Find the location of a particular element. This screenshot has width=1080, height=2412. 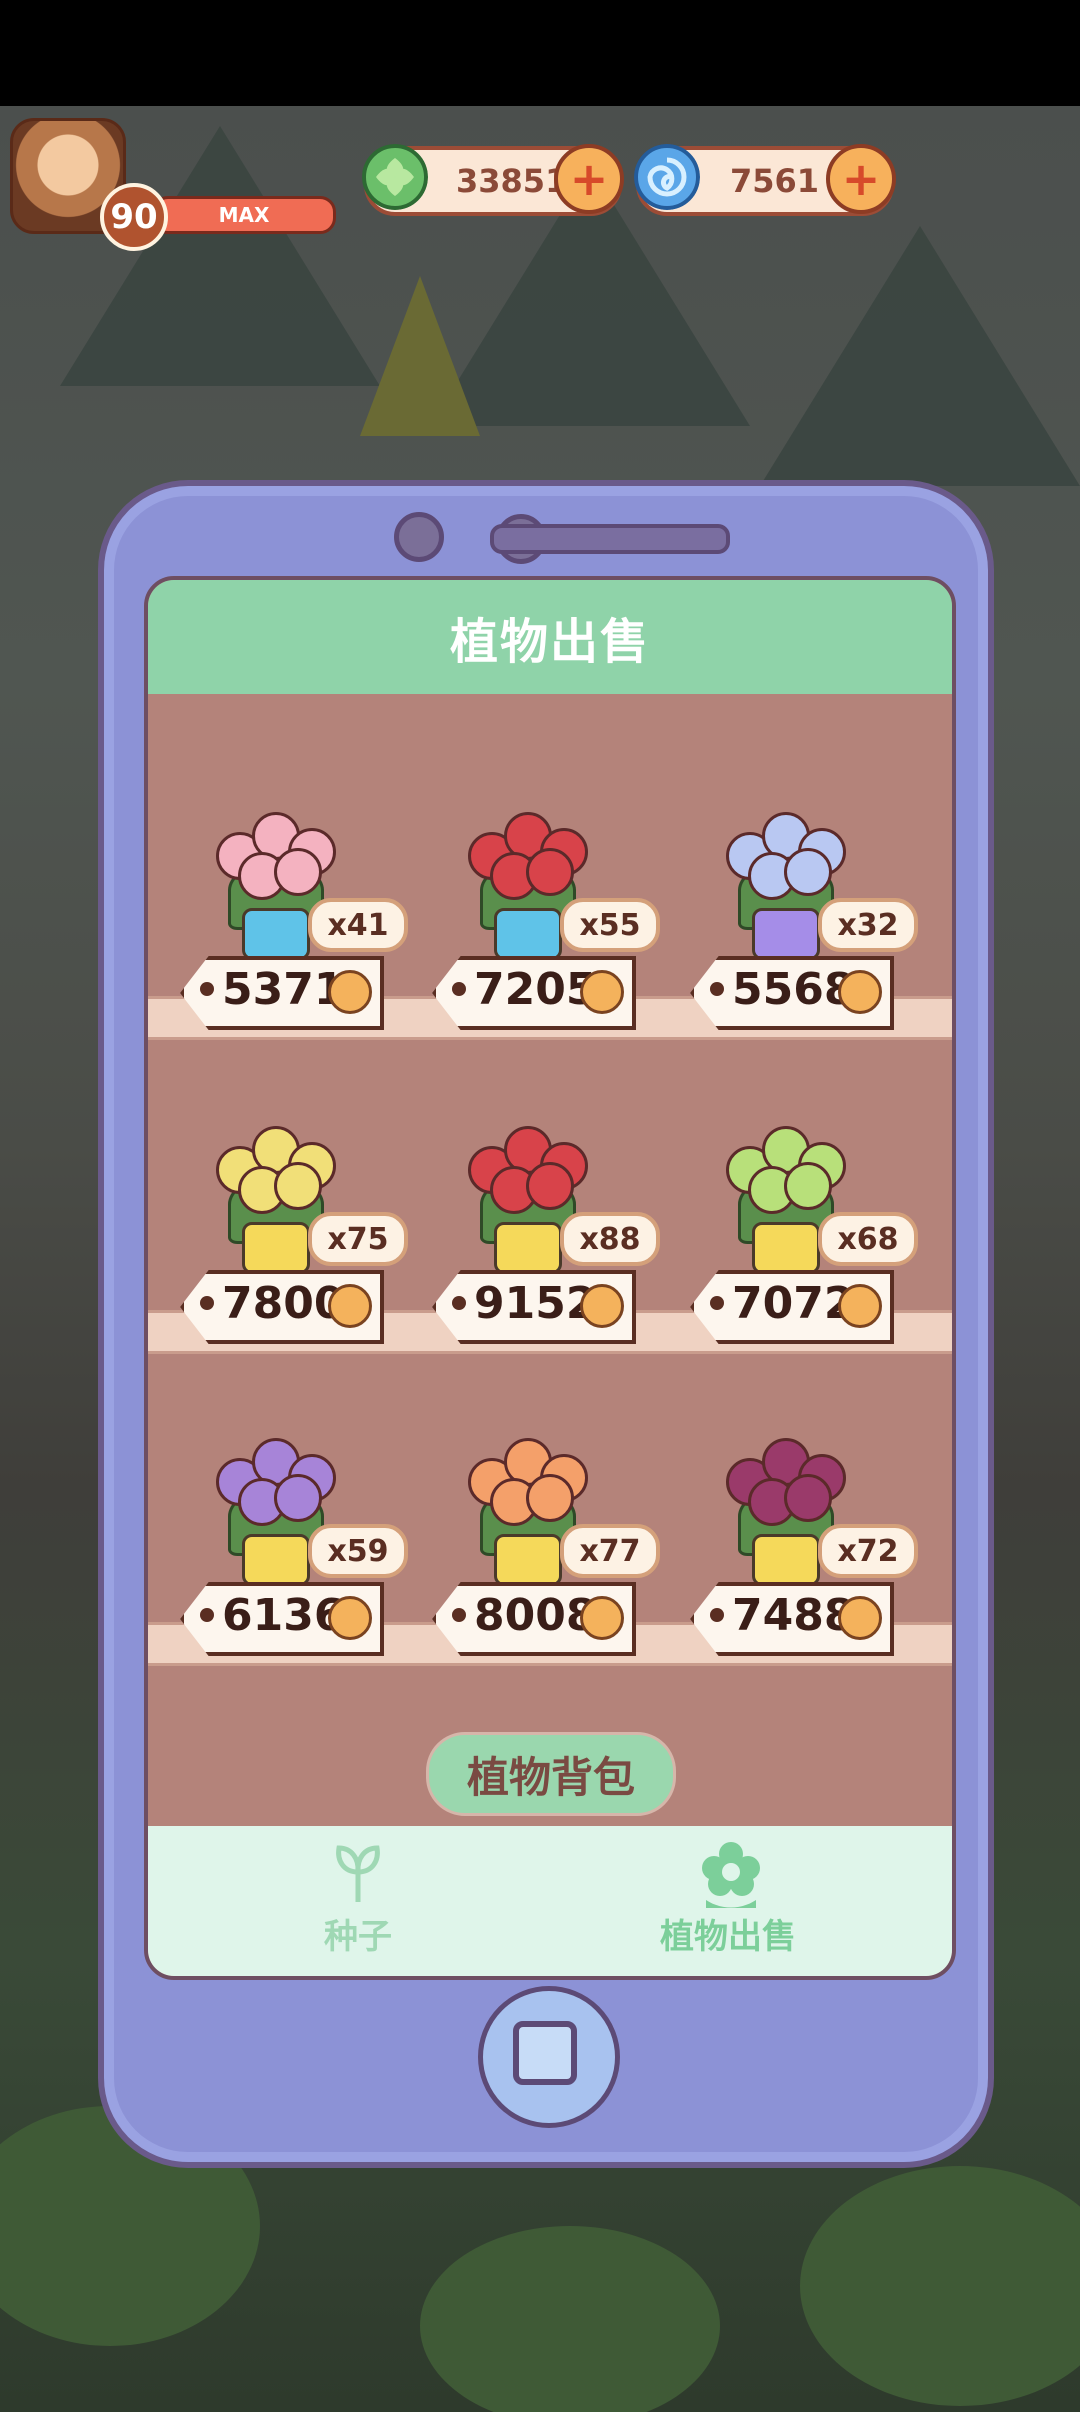

phone-speaker is located at coordinates (610, 539).